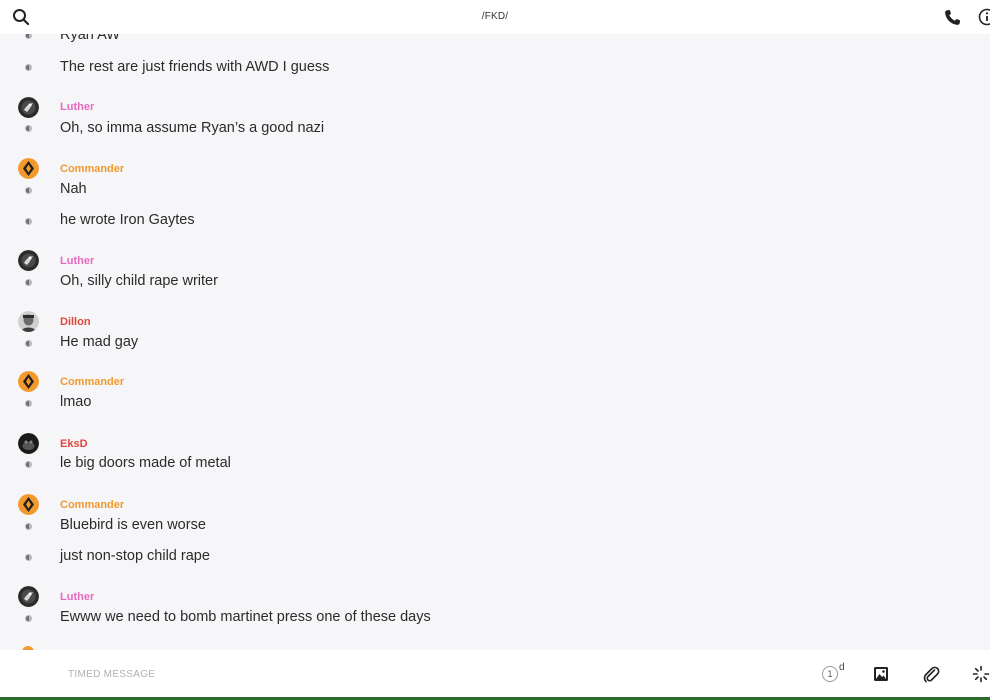 Image resolution: width=990 pixels, height=700 pixels. I want to click on message-text: Bluebird is even worse, so click(133, 525).